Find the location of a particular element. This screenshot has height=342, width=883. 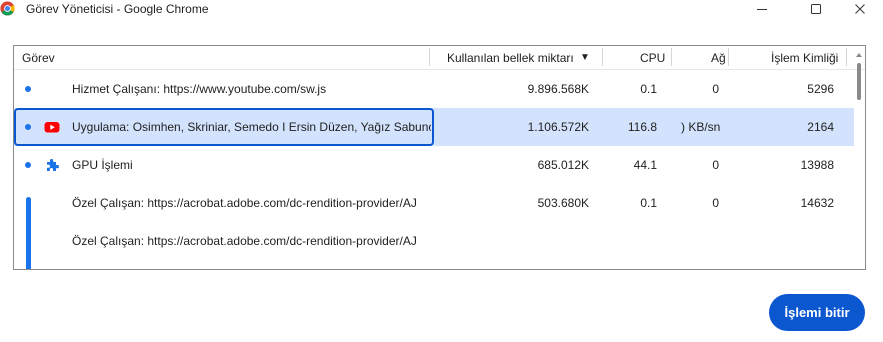

pid-value: 5296 is located at coordinates (820, 89).